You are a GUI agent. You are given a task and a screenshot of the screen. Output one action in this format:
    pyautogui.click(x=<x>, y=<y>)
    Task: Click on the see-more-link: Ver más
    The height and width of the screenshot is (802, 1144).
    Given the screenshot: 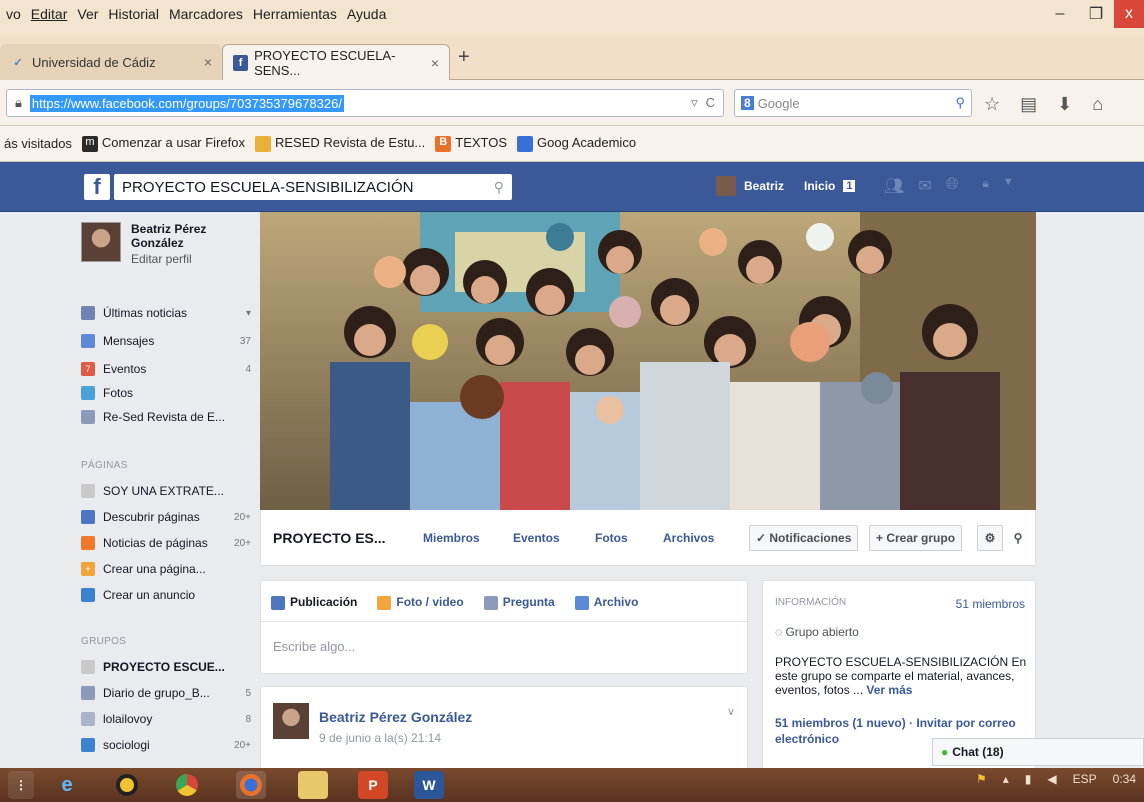 What is the action you would take?
    pyautogui.click(x=889, y=690)
    